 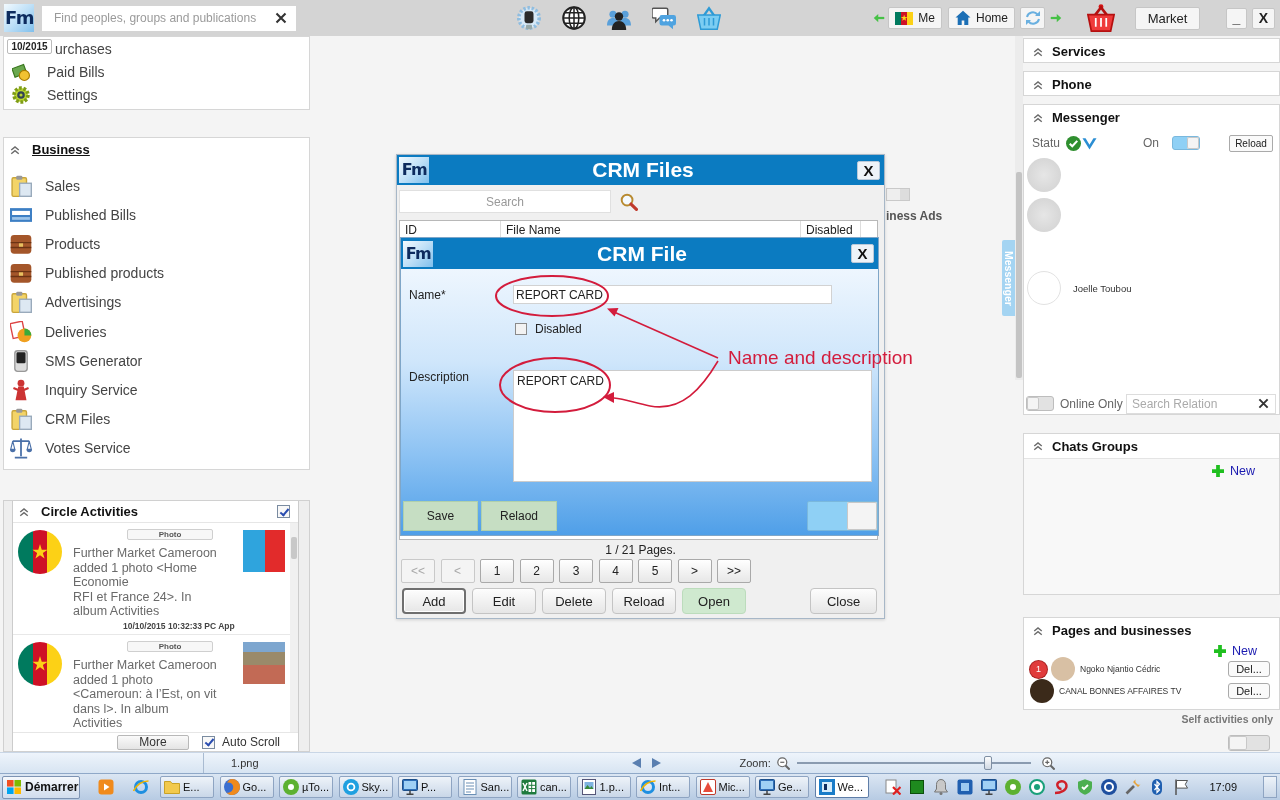 I want to click on search-icon, so click(x=629, y=201).